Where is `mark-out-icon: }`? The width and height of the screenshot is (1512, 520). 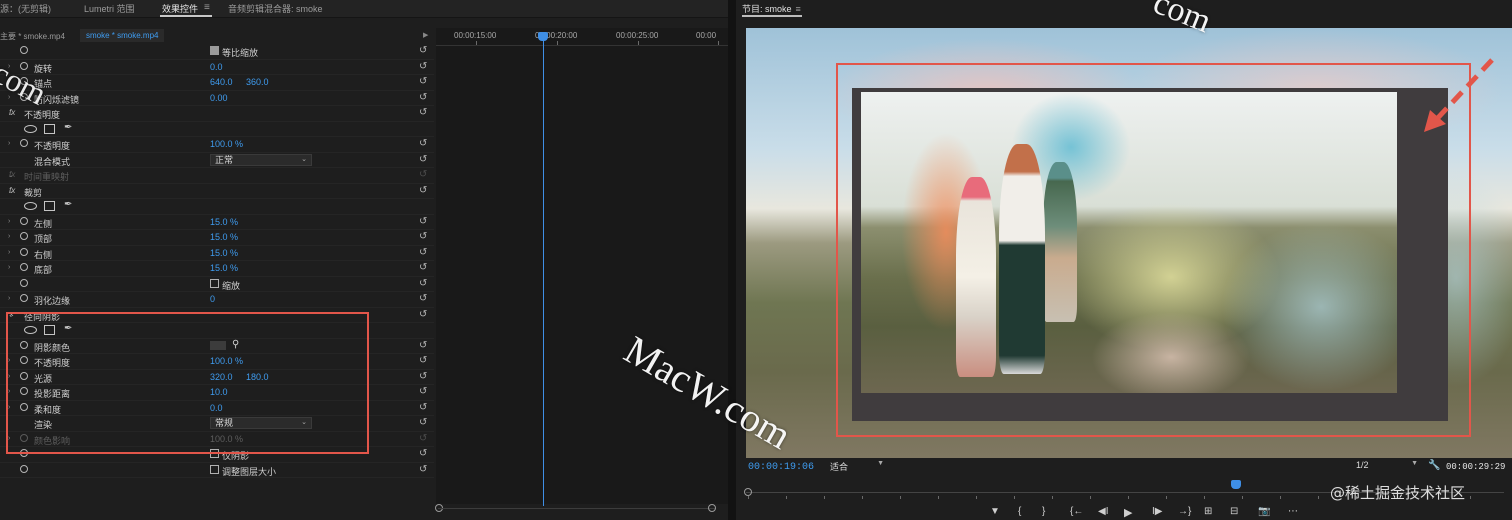 mark-out-icon: } is located at coordinates (1043, 511).